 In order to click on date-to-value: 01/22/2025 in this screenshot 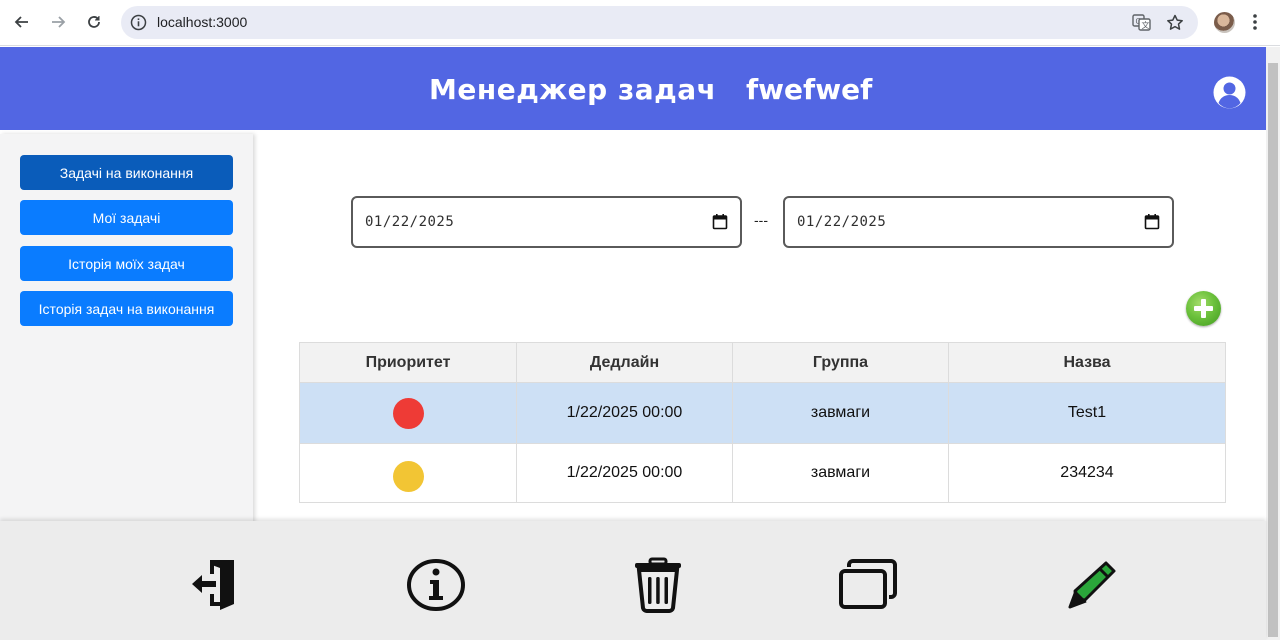, I will do `click(842, 222)`.